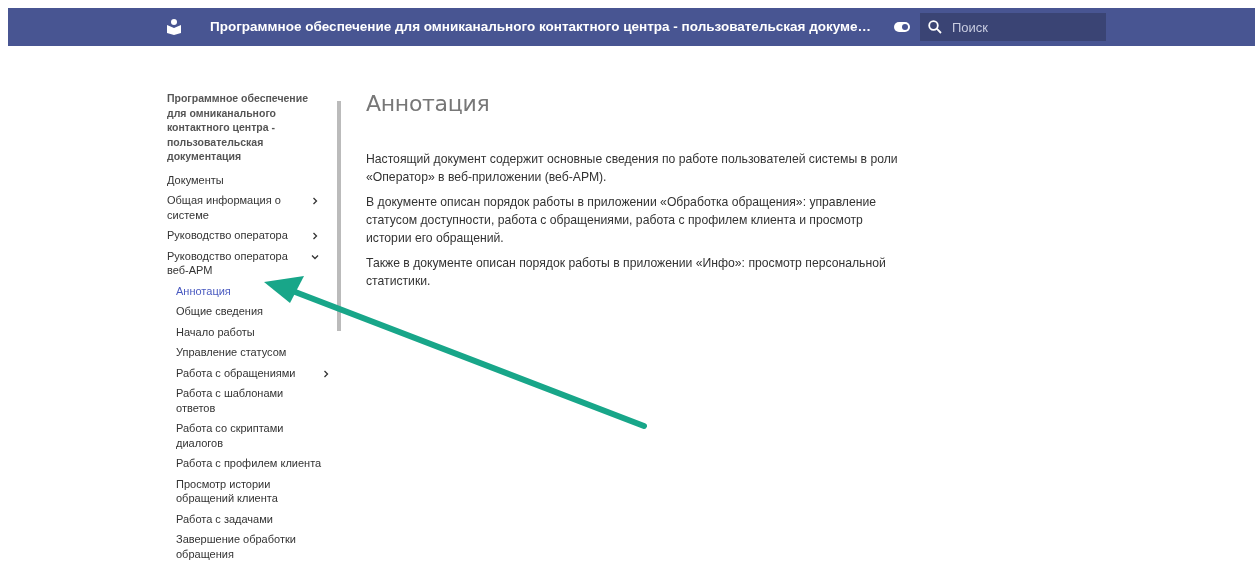 The width and height of the screenshot is (1255, 565). I want to click on nav-item: Аннотация, so click(256, 290).